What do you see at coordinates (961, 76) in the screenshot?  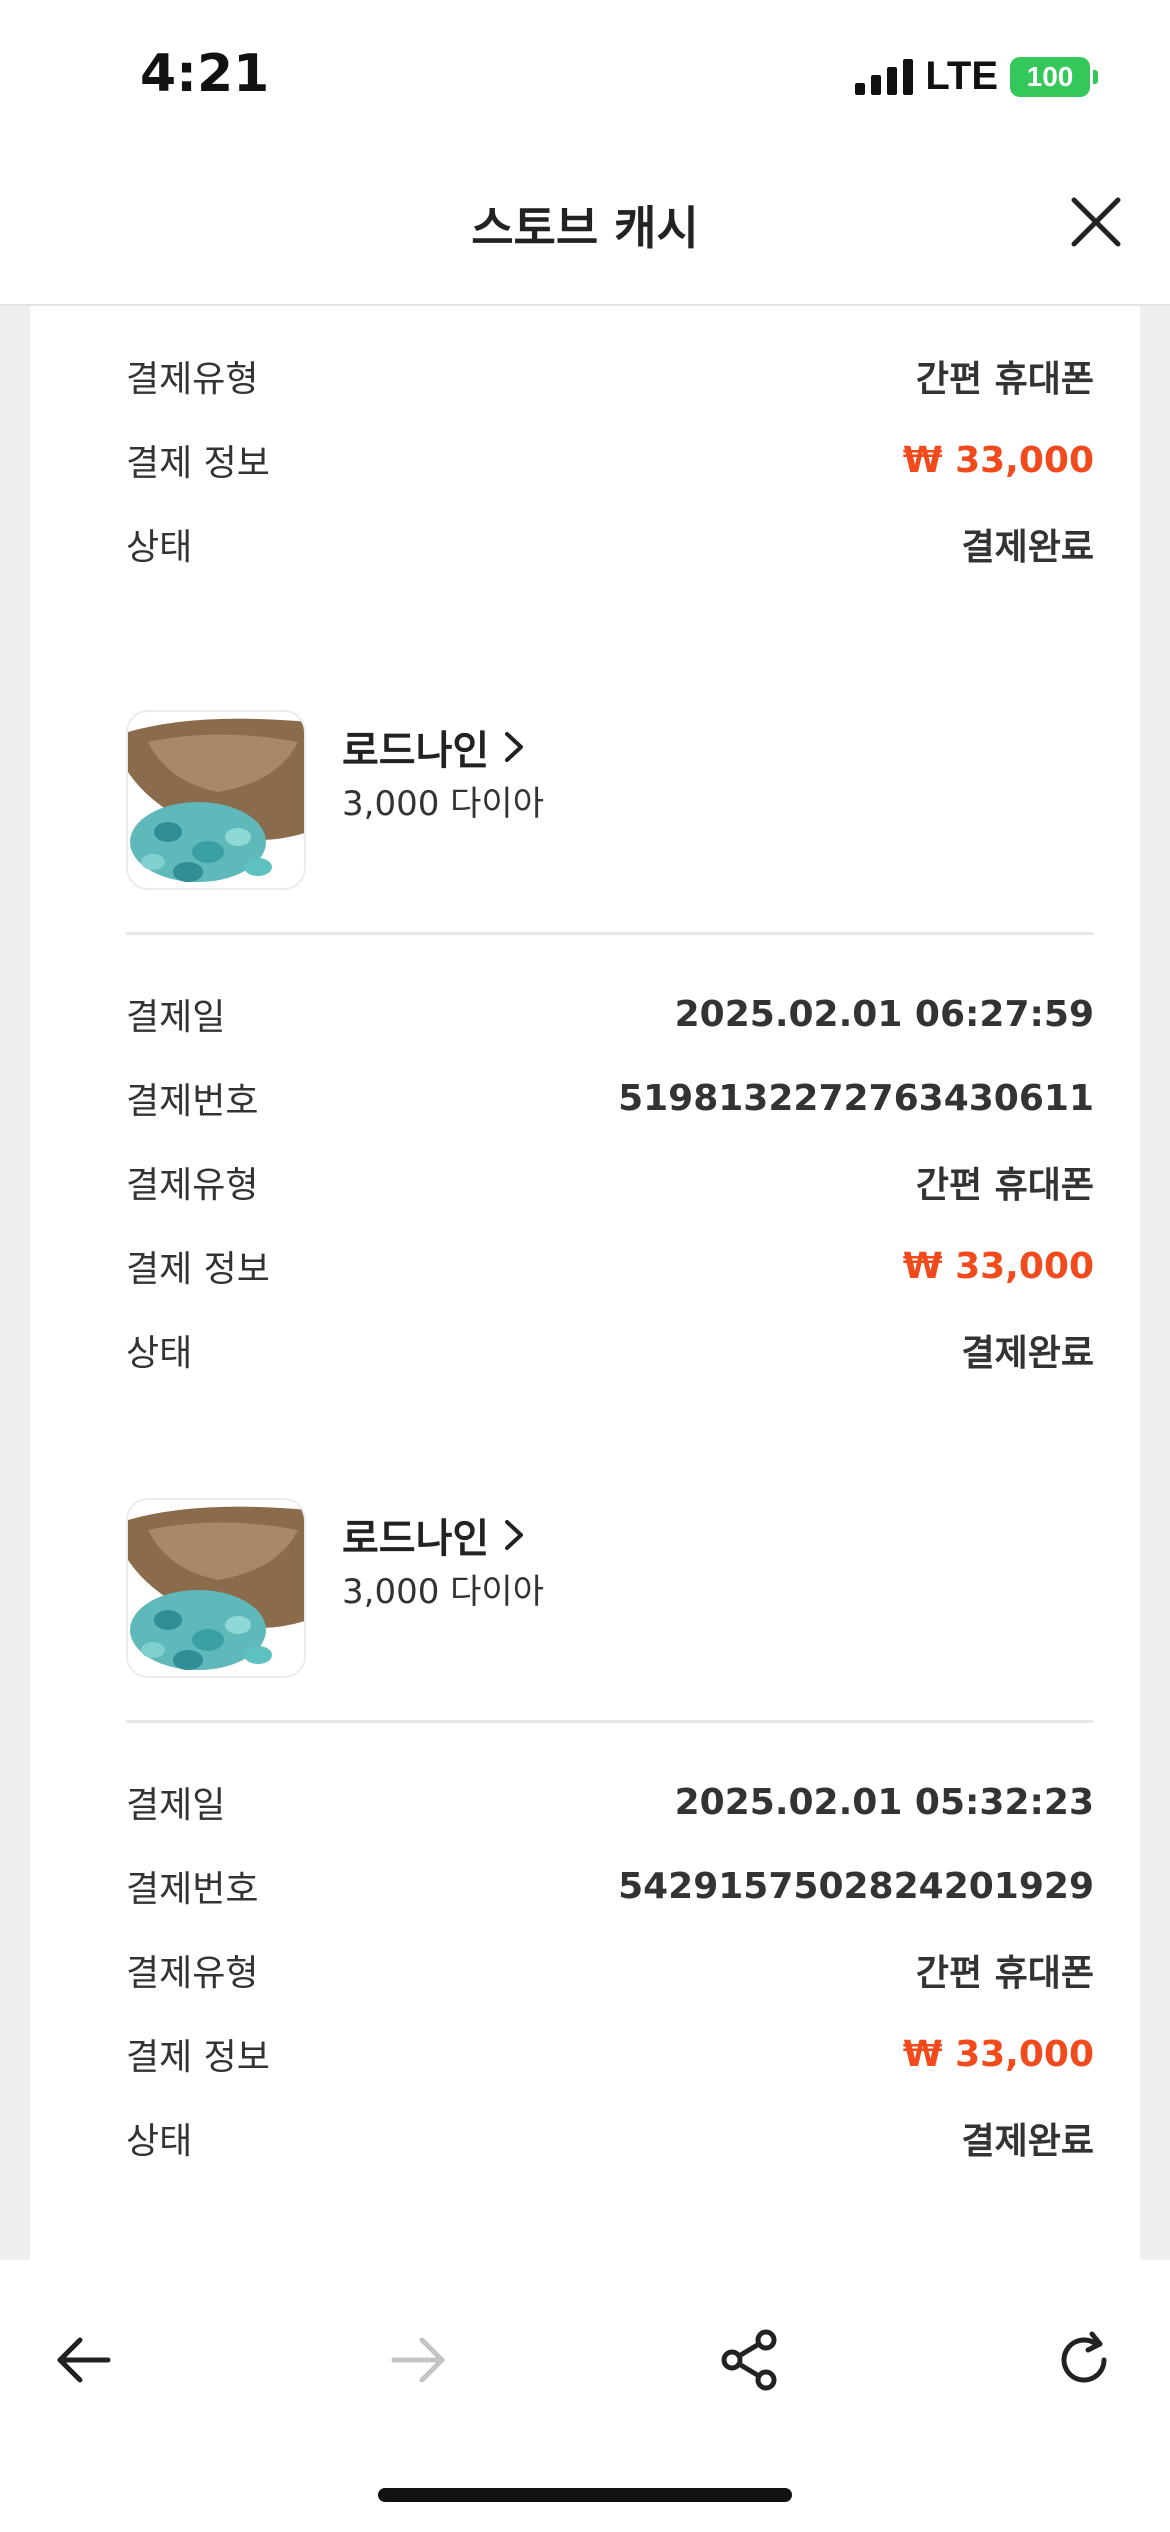 I see `network-type: LTE` at bounding box center [961, 76].